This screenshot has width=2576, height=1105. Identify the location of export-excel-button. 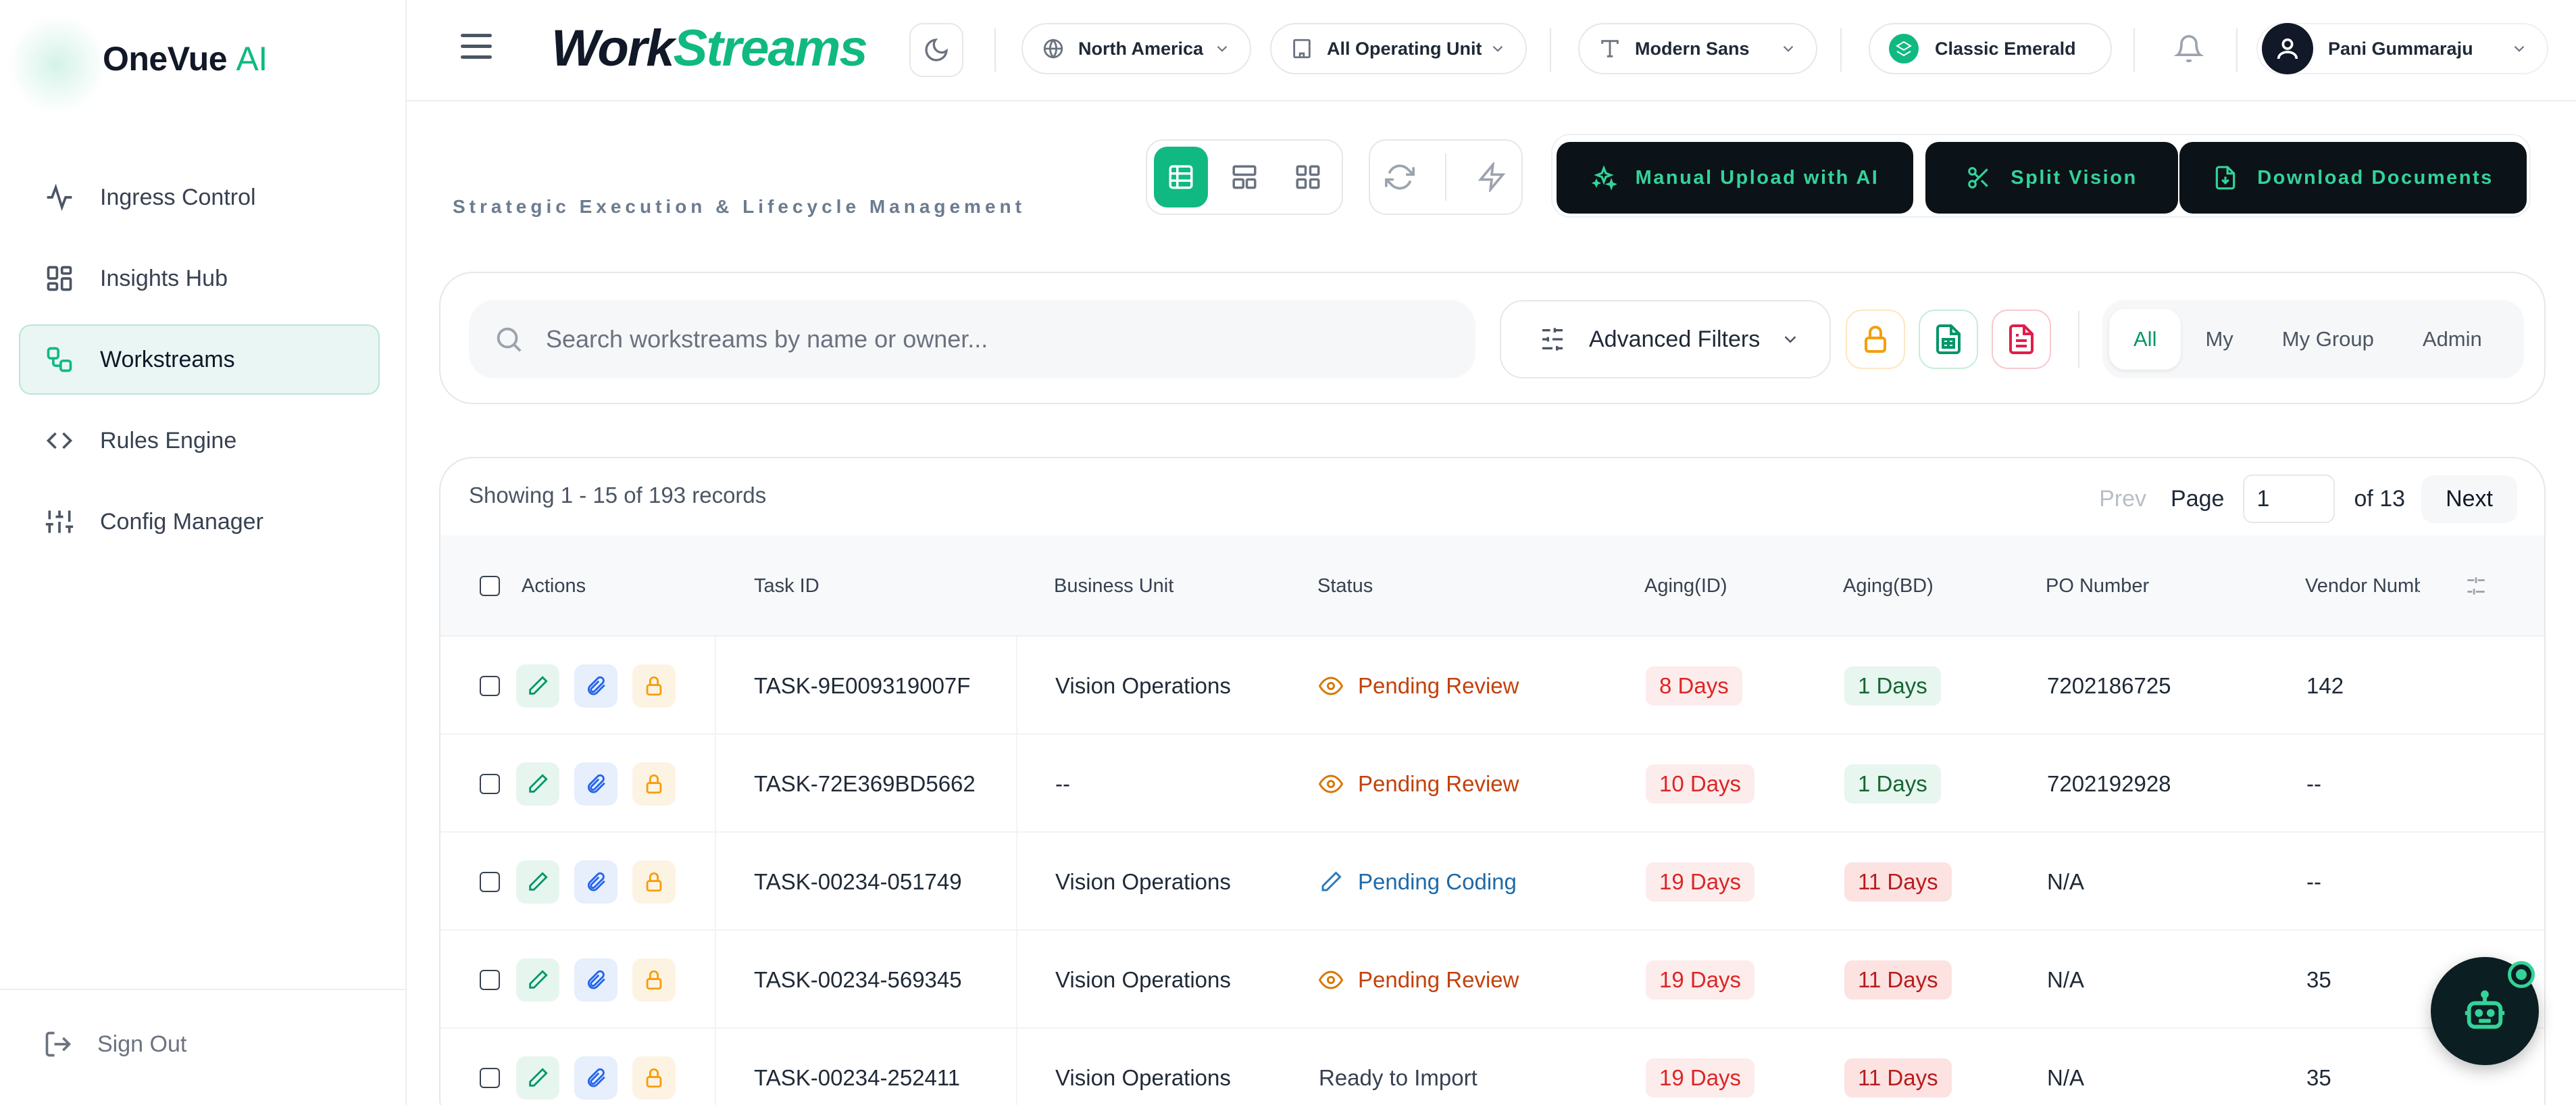
(1948, 340).